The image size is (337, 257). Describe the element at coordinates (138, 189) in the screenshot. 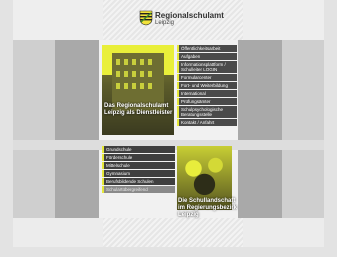

I see `school-type-item: Schulartübergreifend` at that location.